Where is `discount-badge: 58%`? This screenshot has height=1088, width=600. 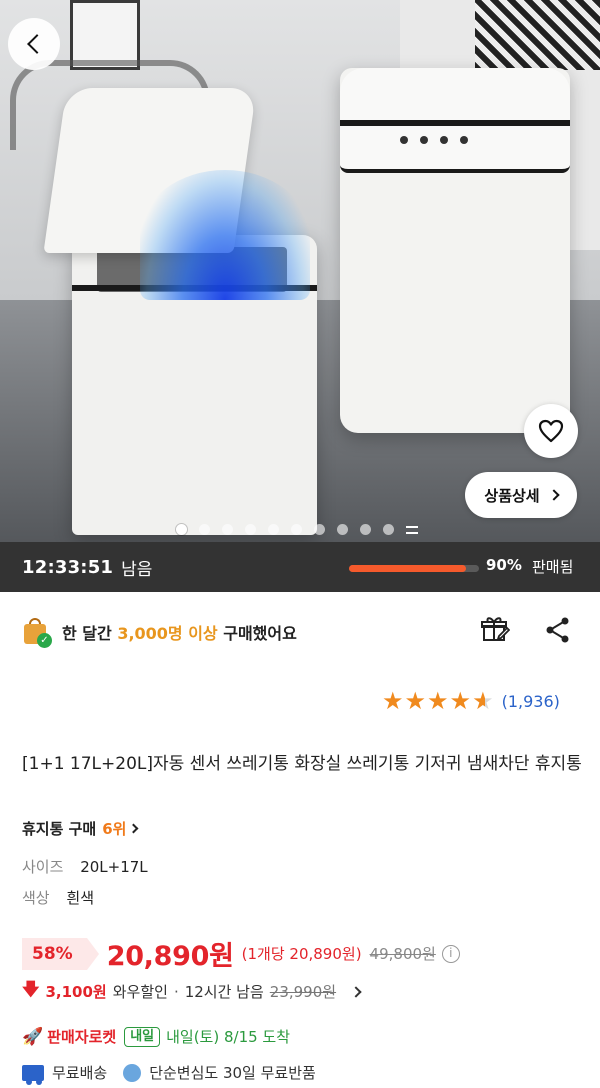 discount-badge: 58% is located at coordinates (60, 953).